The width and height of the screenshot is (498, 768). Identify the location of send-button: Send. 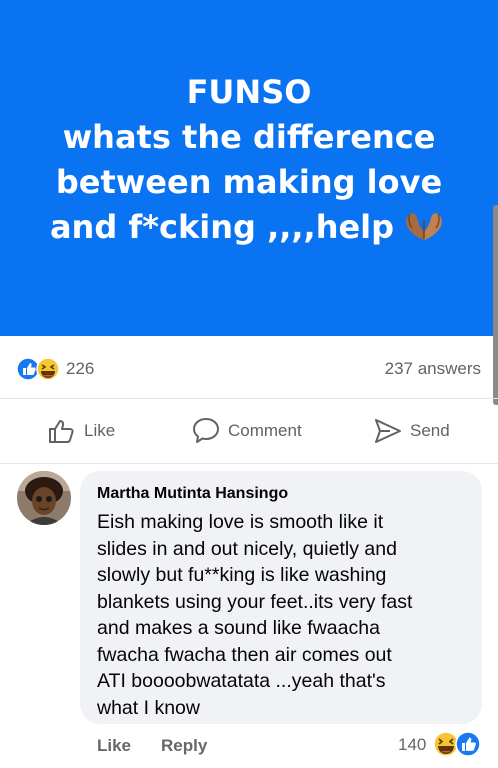
(412, 431).